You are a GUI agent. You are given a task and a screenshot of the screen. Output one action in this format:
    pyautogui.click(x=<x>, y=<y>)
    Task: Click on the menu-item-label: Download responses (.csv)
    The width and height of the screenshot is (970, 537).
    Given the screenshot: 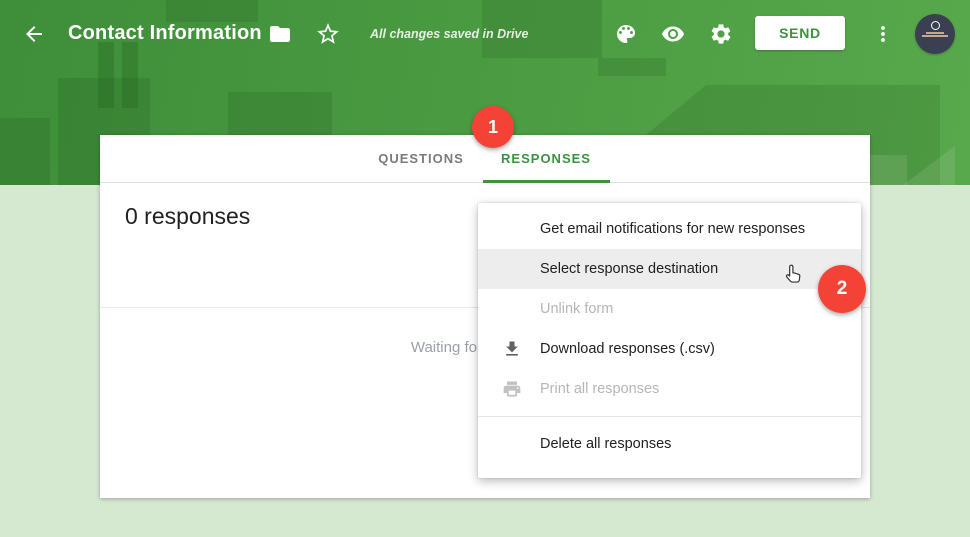 What is the action you would take?
    pyautogui.click(x=627, y=349)
    